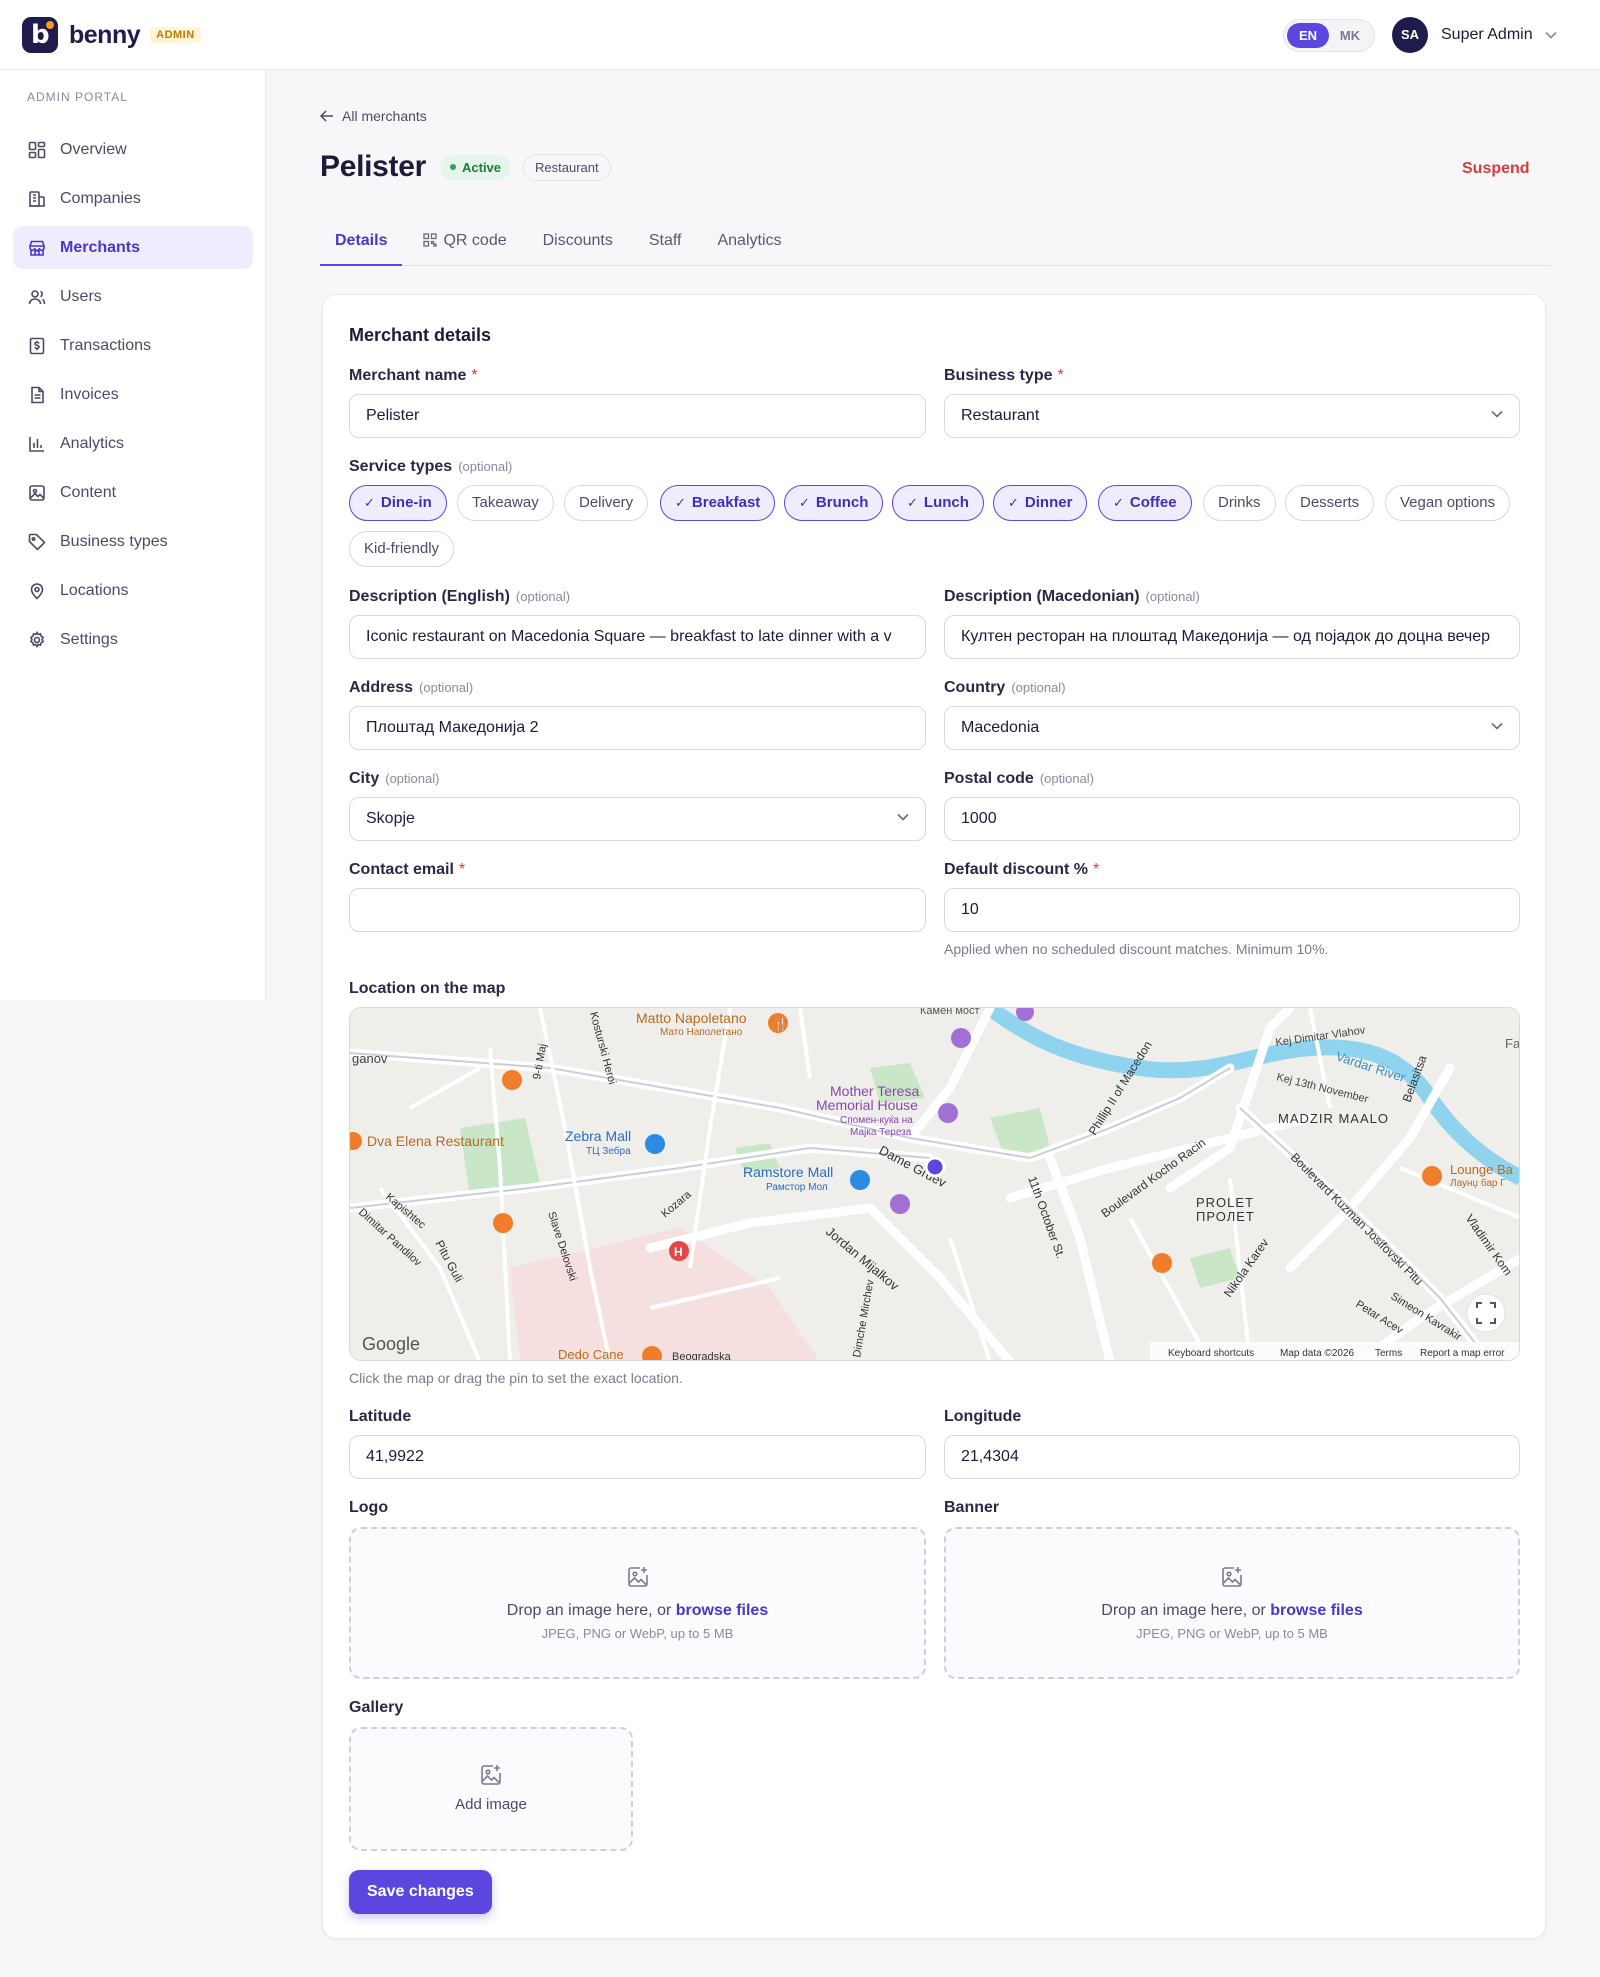 This screenshot has width=1600, height=1977. What do you see at coordinates (133, 394) in the screenshot?
I see `sidebar-item-invoices: Invoices` at bounding box center [133, 394].